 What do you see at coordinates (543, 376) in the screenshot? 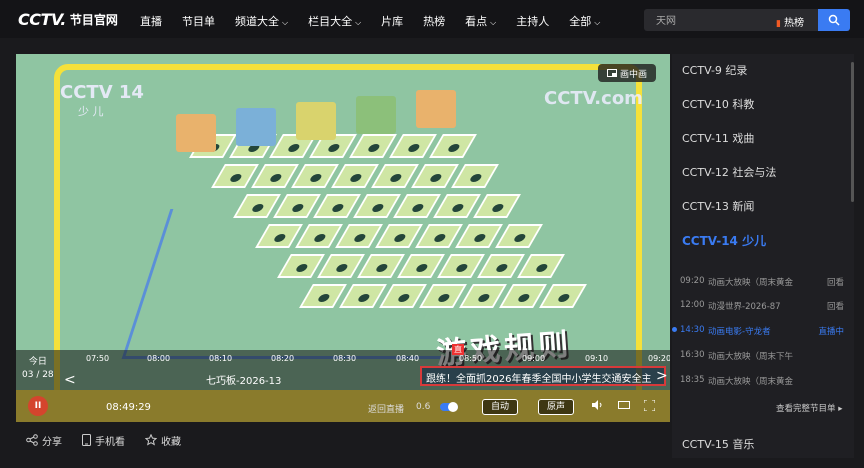
I see `news-ticker: 跟练！全面抓2026年春季全国中小学生交通安全主` at bounding box center [543, 376].